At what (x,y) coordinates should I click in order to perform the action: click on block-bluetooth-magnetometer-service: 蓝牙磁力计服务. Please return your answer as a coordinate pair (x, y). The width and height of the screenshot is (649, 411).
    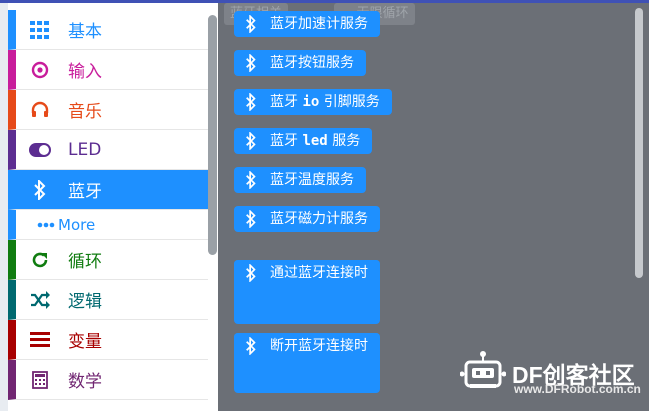
    Looking at the image, I should click on (307, 219).